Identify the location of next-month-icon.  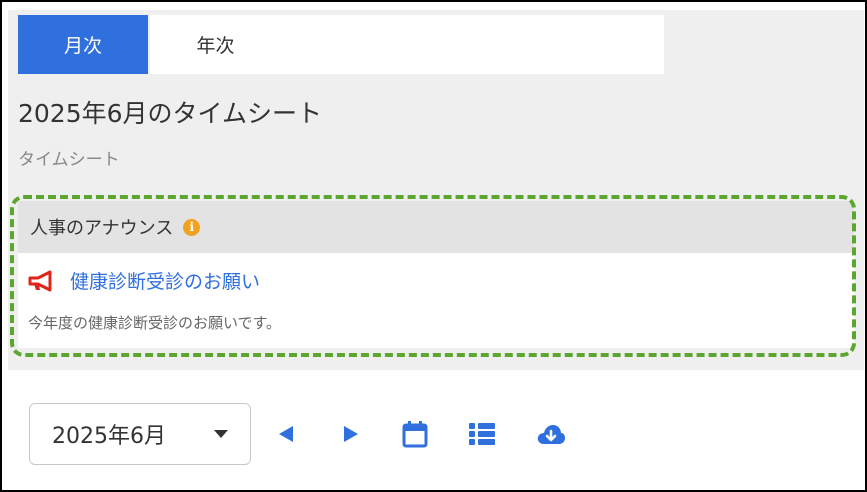
(351, 434).